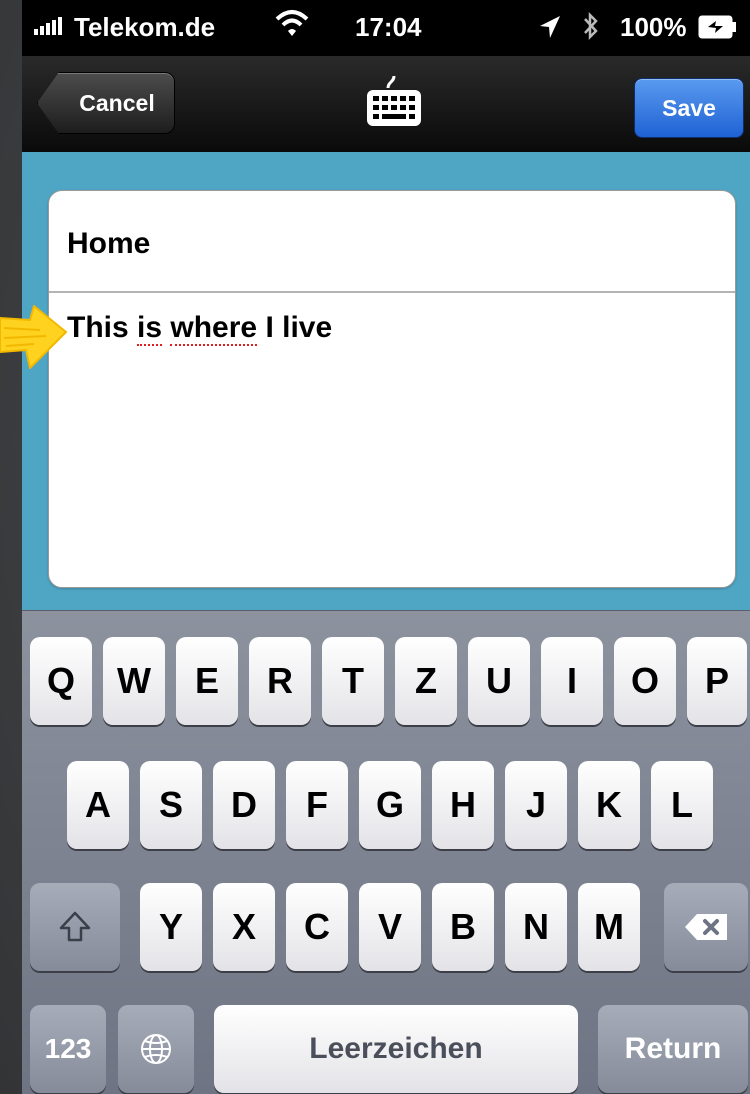  I want to click on save-button: Save, so click(689, 108).